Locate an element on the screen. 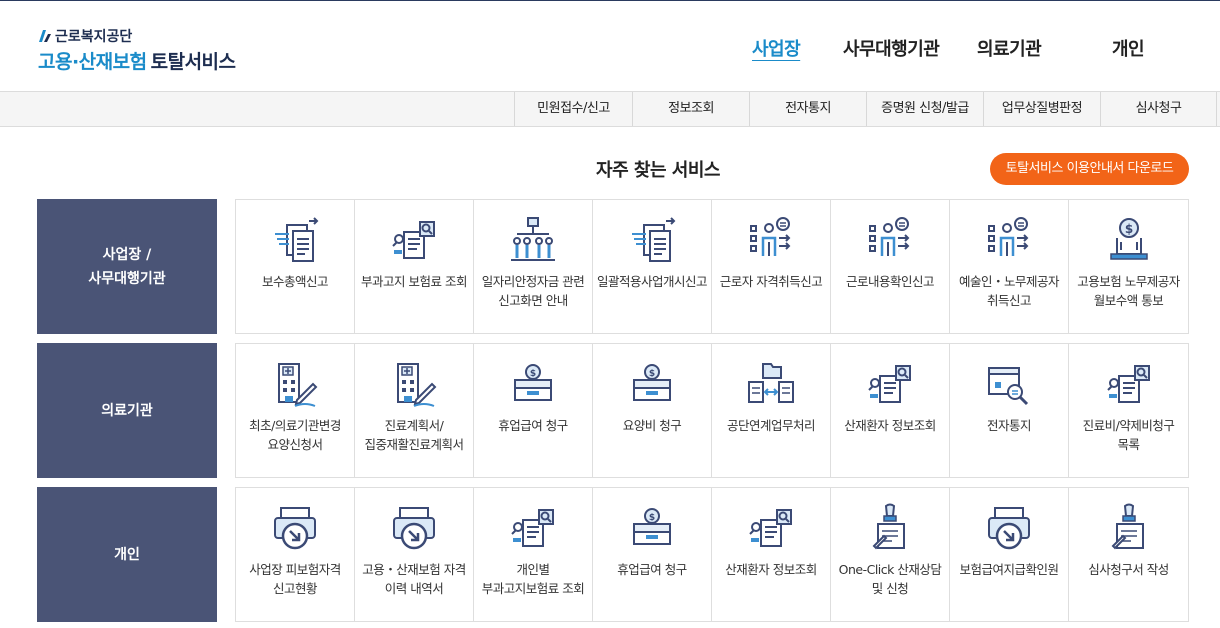 The width and height of the screenshot is (1220, 628). global-nav: 사업장 사무대행기관 의료기관 개인 is located at coordinates (610, 48).